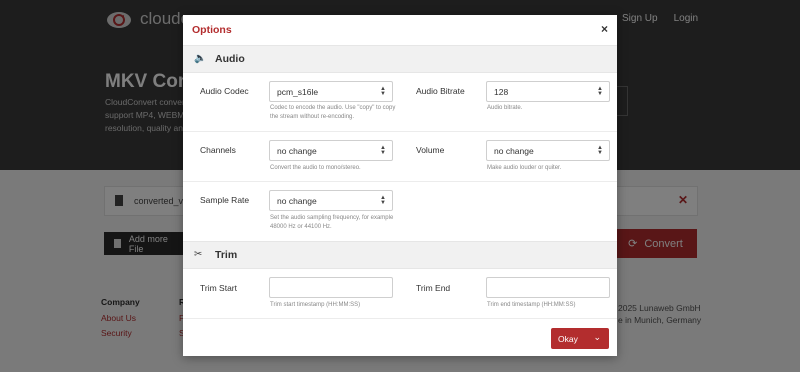  What do you see at coordinates (433, 288) in the screenshot?
I see `trim-end-label: Trim End` at bounding box center [433, 288].